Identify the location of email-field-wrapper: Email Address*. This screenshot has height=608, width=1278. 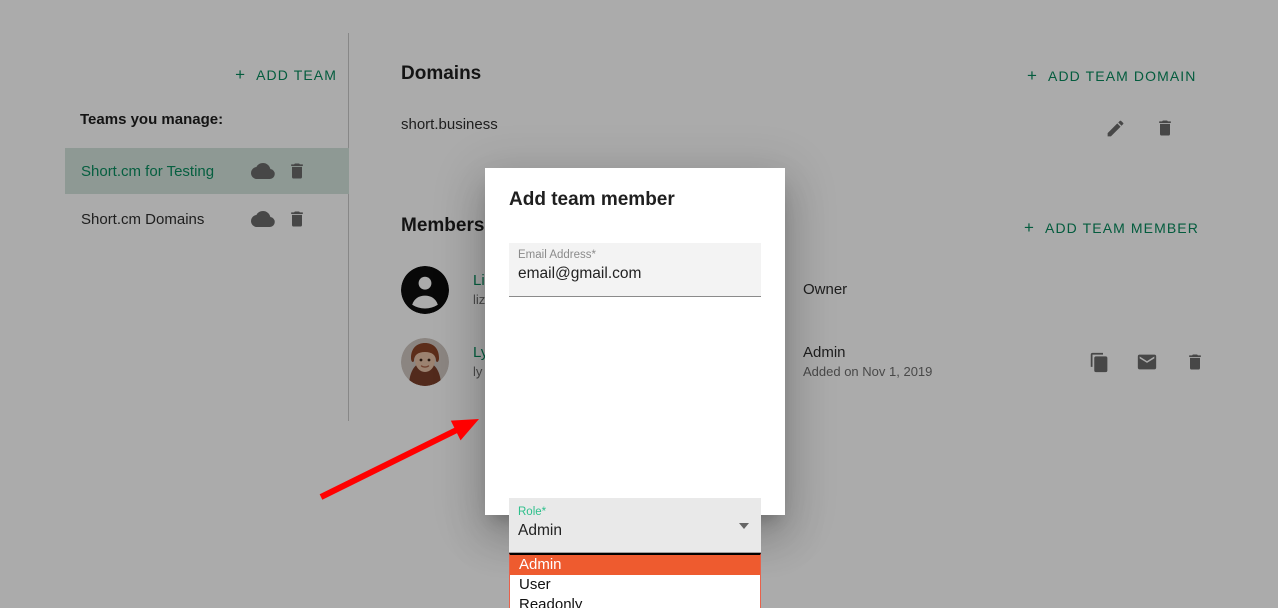
(635, 270).